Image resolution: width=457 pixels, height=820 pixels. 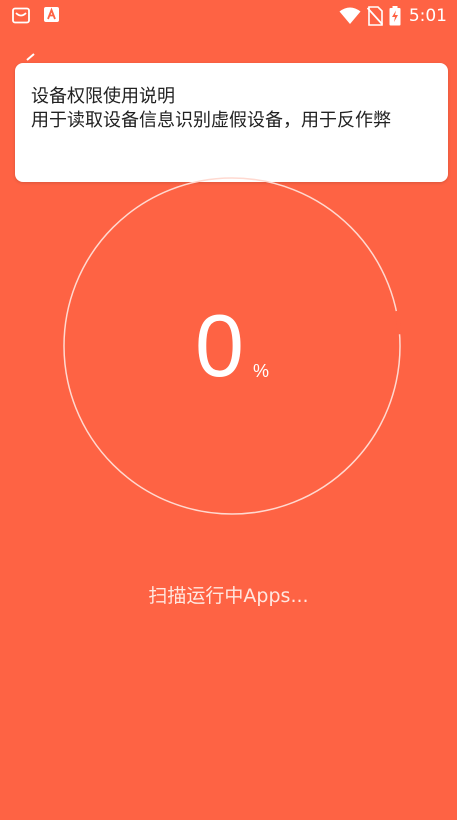 I want to click on app-a-icon, so click(x=51, y=14).